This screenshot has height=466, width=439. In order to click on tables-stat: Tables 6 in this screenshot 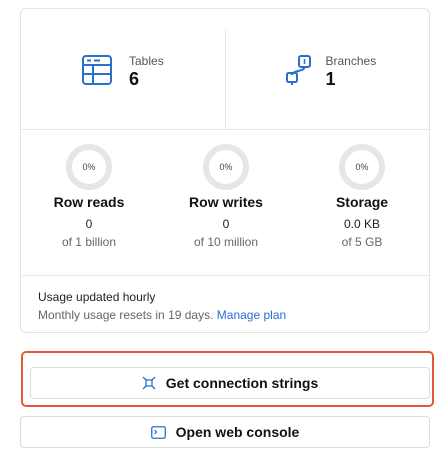, I will do `click(123, 79)`.